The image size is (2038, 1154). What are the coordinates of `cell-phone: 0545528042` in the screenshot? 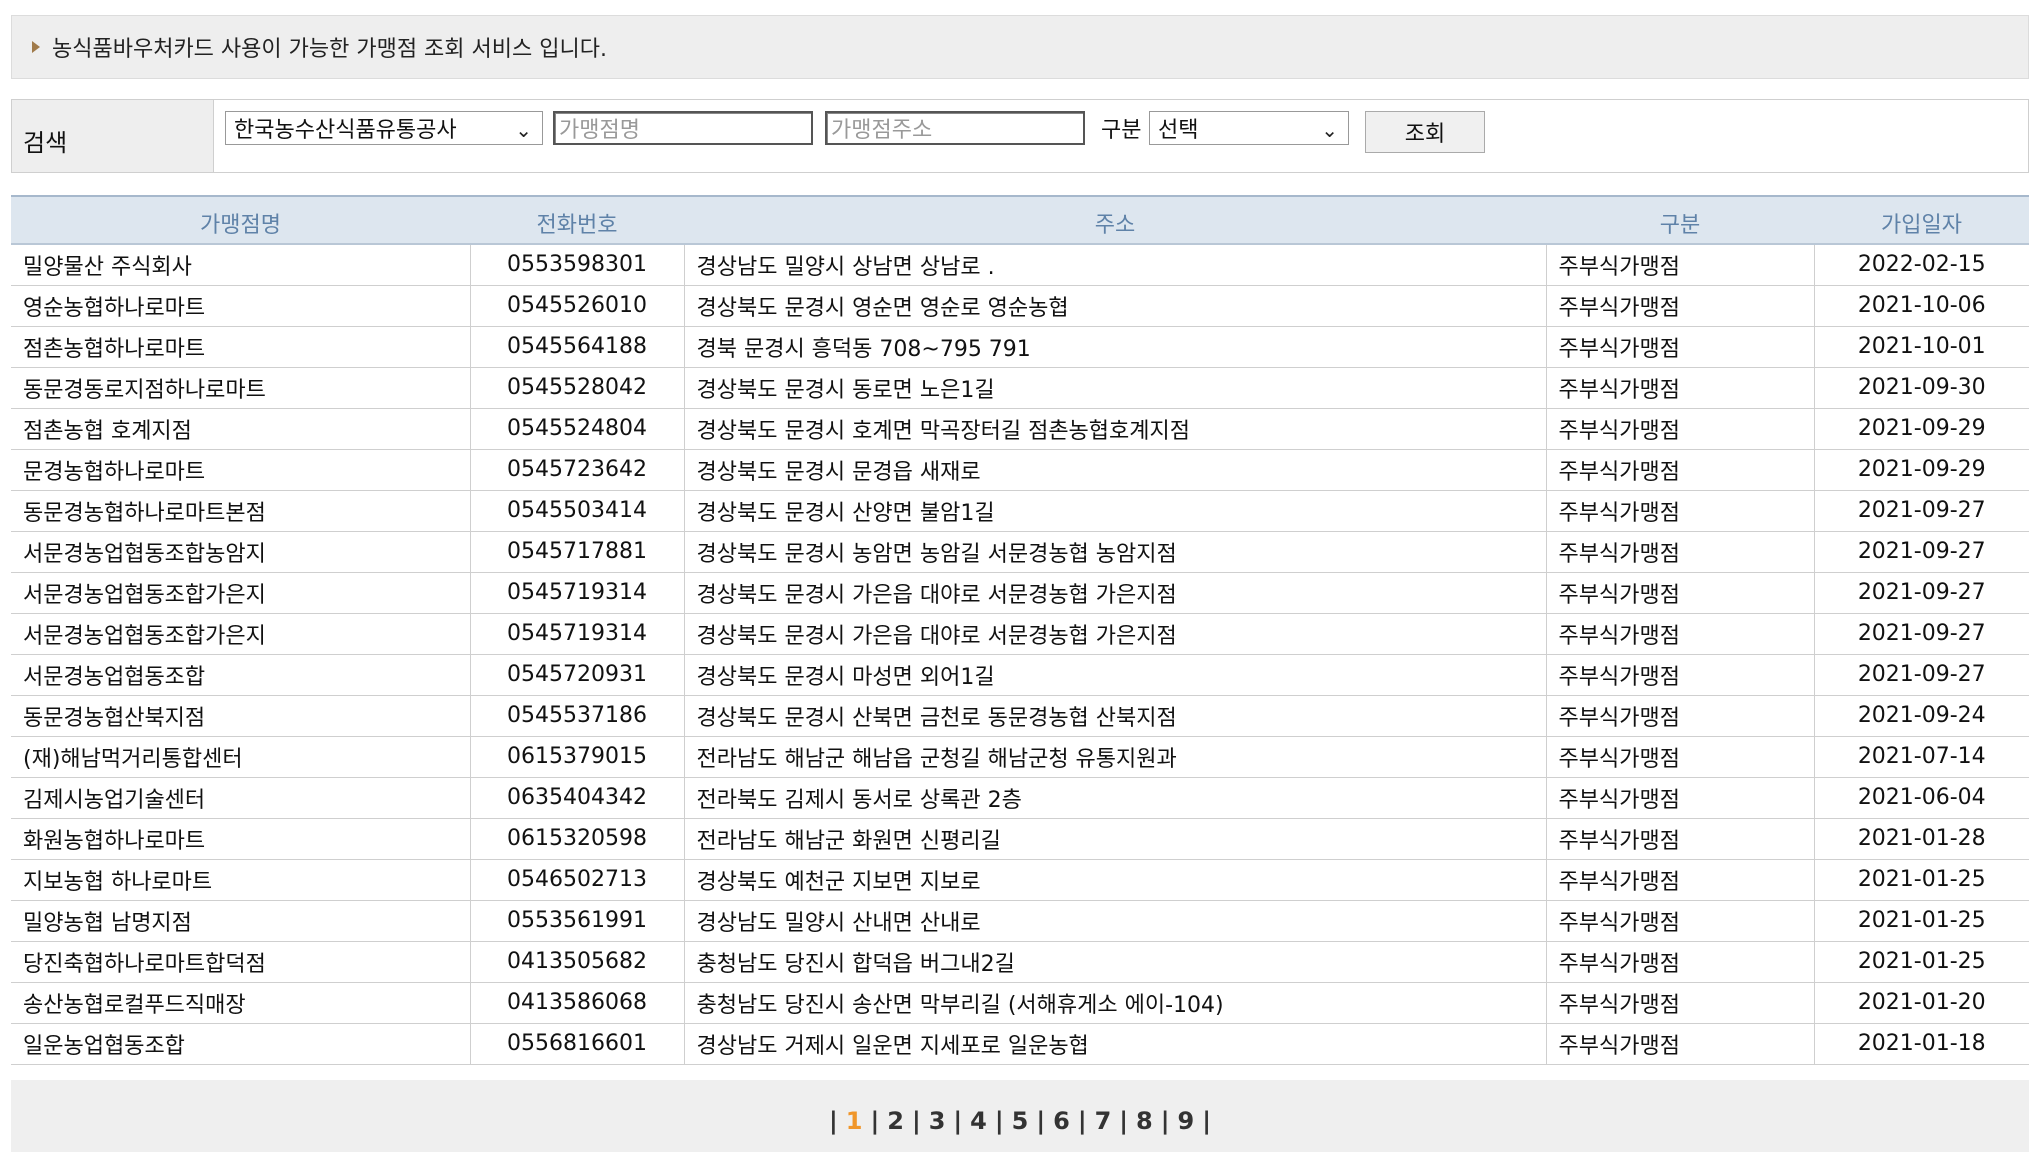 It's located at (576, 388).